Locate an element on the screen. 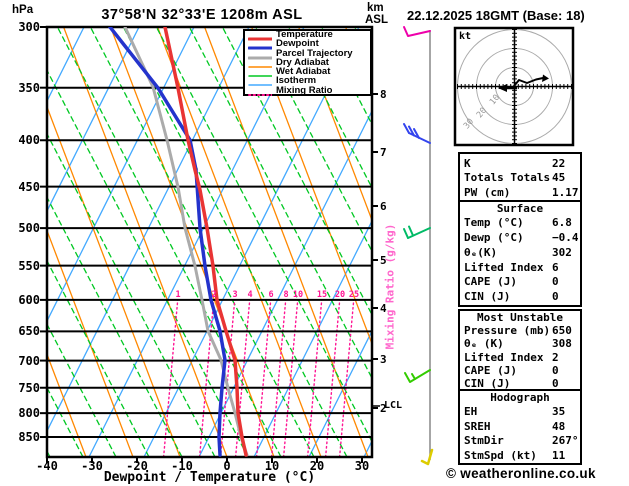 This screenshot has width=629, height=486. table-row: Temp (°C) 6.8 is located at coordinates (520, 223).